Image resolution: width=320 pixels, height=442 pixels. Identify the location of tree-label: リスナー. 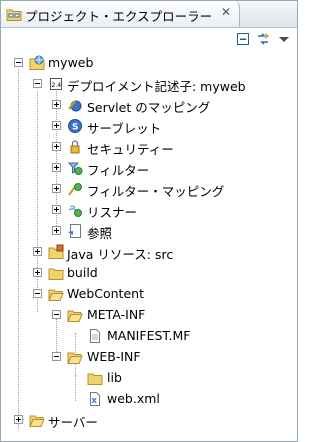
(112, 212).